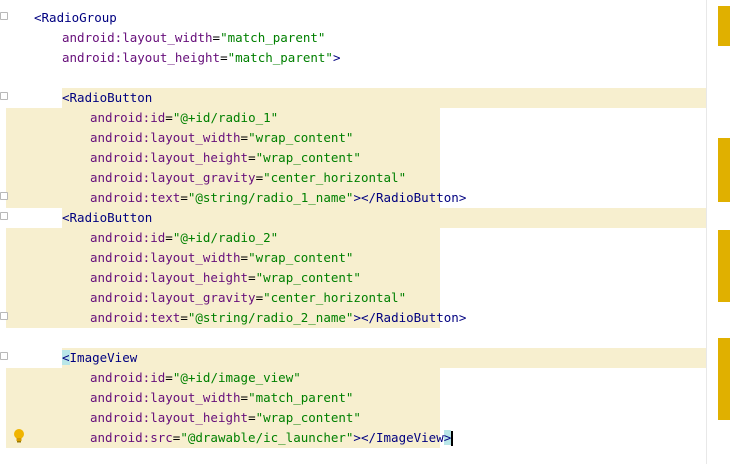 This screenshot has height=464, width=730. What do you see at coordinates (225, 237) in the screenshot?
I see `code-token: "@+id/radio_2"` at bounding box center [225, 237].